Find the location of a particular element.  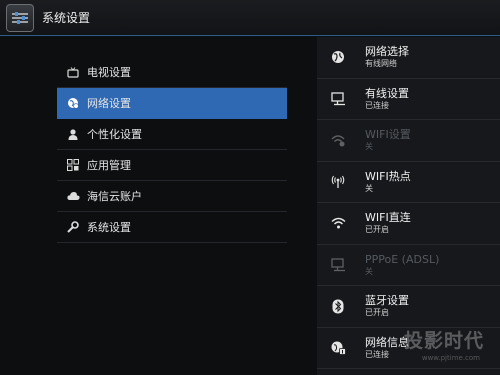

menu-item-label: 网络设置 is located at coordinates (109, 103).